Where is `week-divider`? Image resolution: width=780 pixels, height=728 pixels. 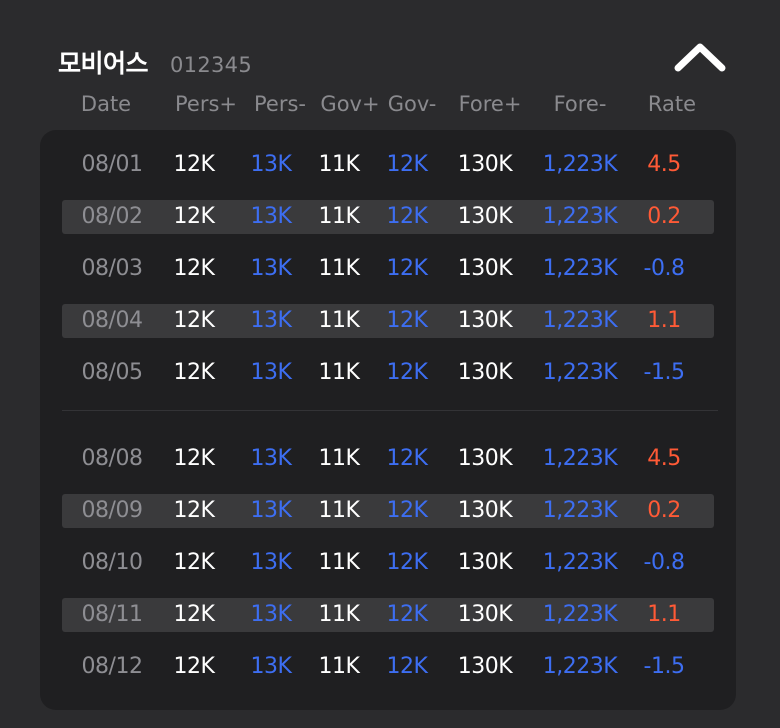
week-divider is located at coordinates (390, 410).